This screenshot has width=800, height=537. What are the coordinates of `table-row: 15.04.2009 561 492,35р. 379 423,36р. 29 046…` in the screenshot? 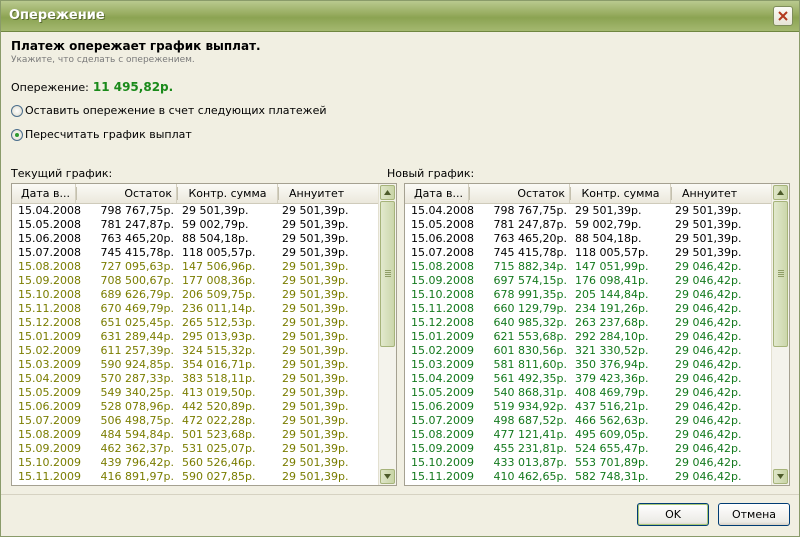 It's located at (588, 379).